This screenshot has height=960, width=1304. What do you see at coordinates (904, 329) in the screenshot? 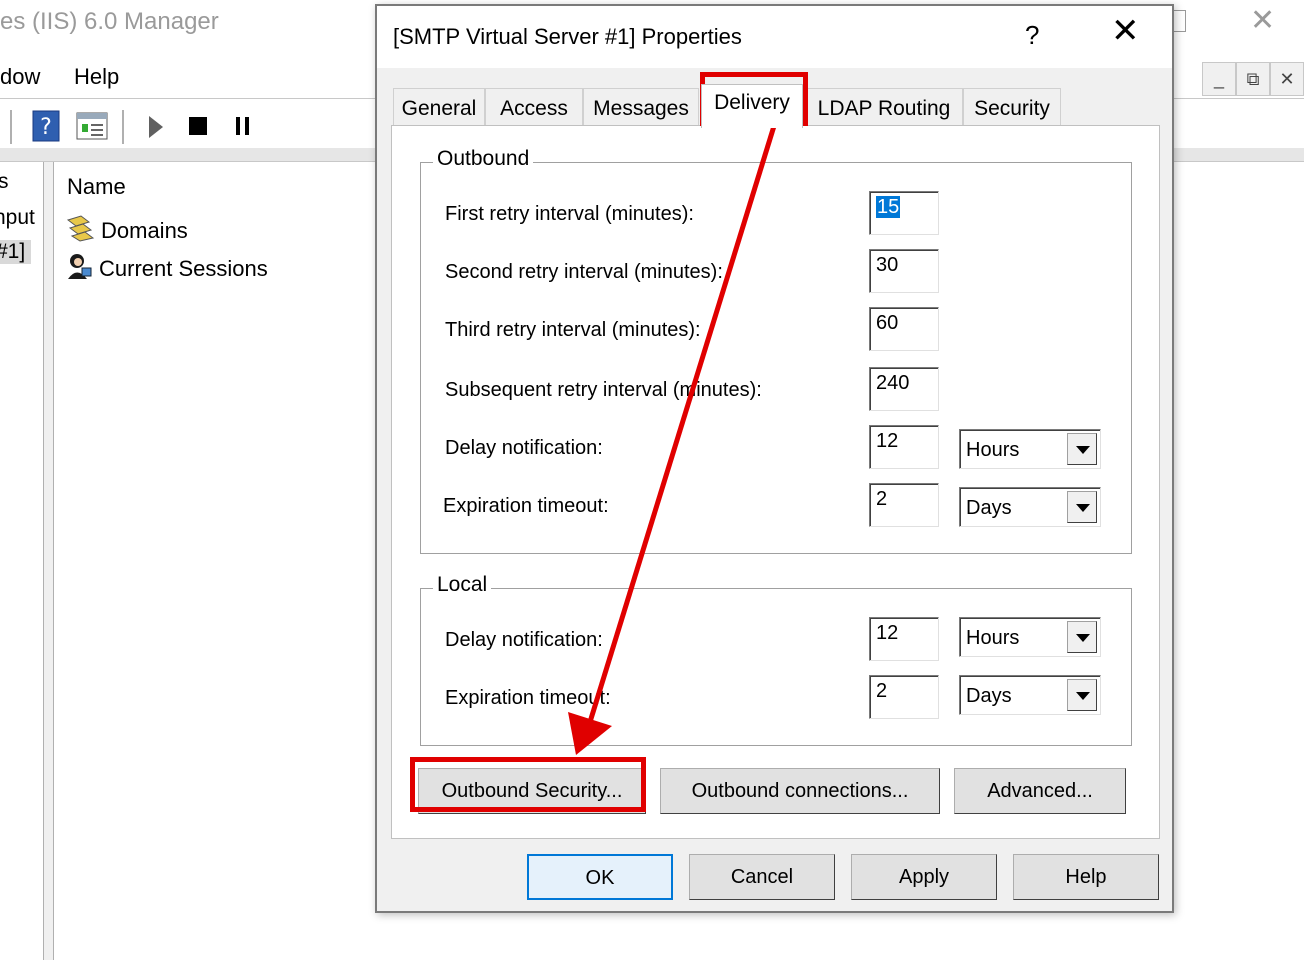
I see `third-retry-field: 60` at bounding box center [904, 329].